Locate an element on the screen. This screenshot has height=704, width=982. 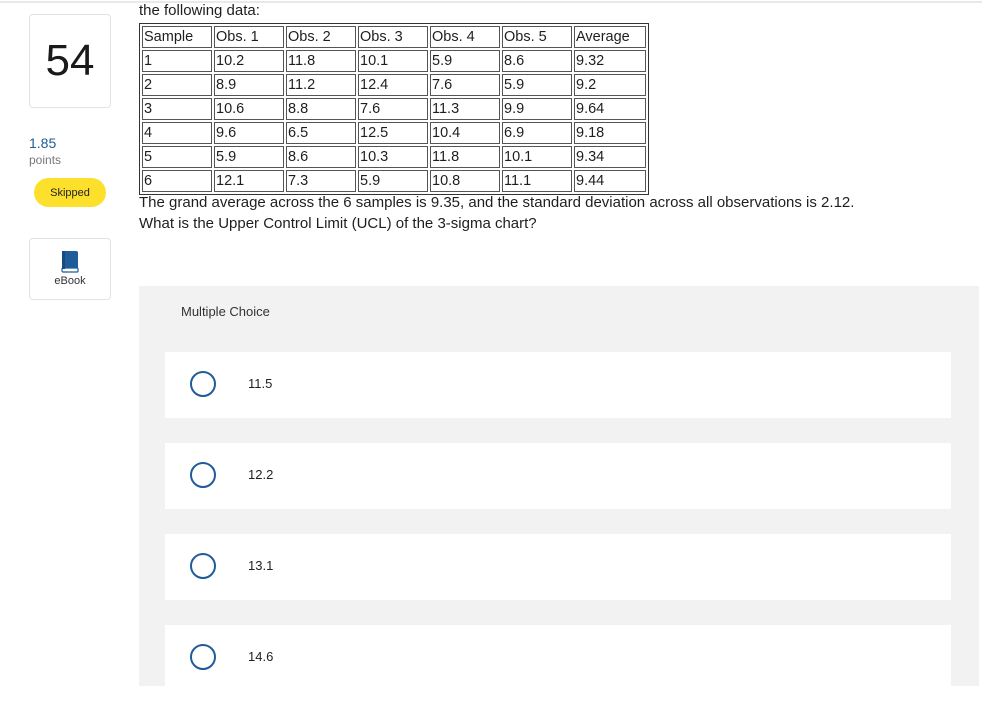
table-cell: 9.6 is located at coordinates (249, 133).